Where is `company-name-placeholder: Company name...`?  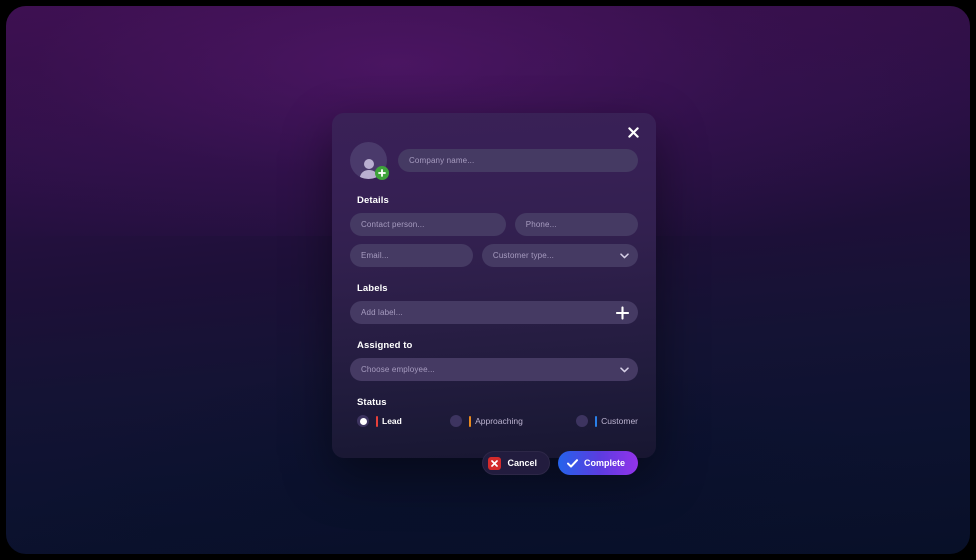
company-name-placeholder: Company name... is located at coordinates (442, 160).